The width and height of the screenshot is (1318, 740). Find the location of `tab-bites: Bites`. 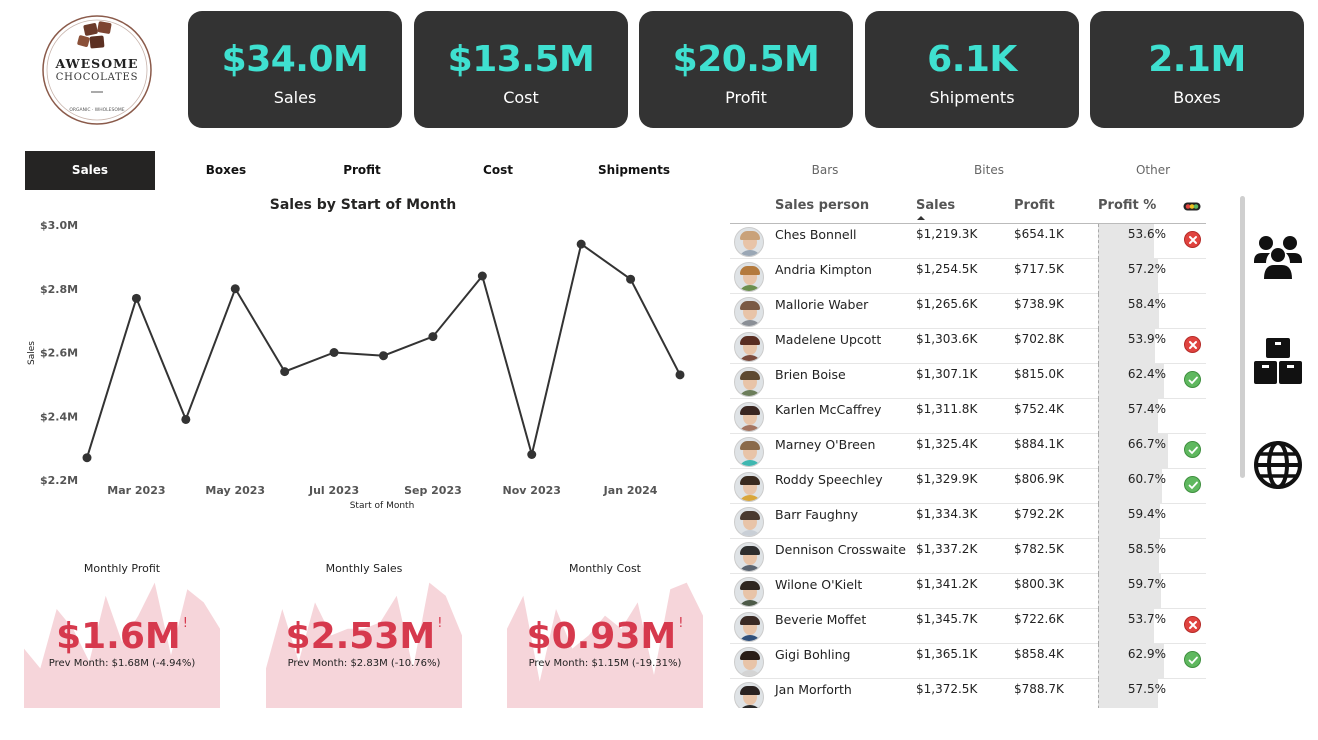

tab-bites: Bites is located at coordinates (989, 170).